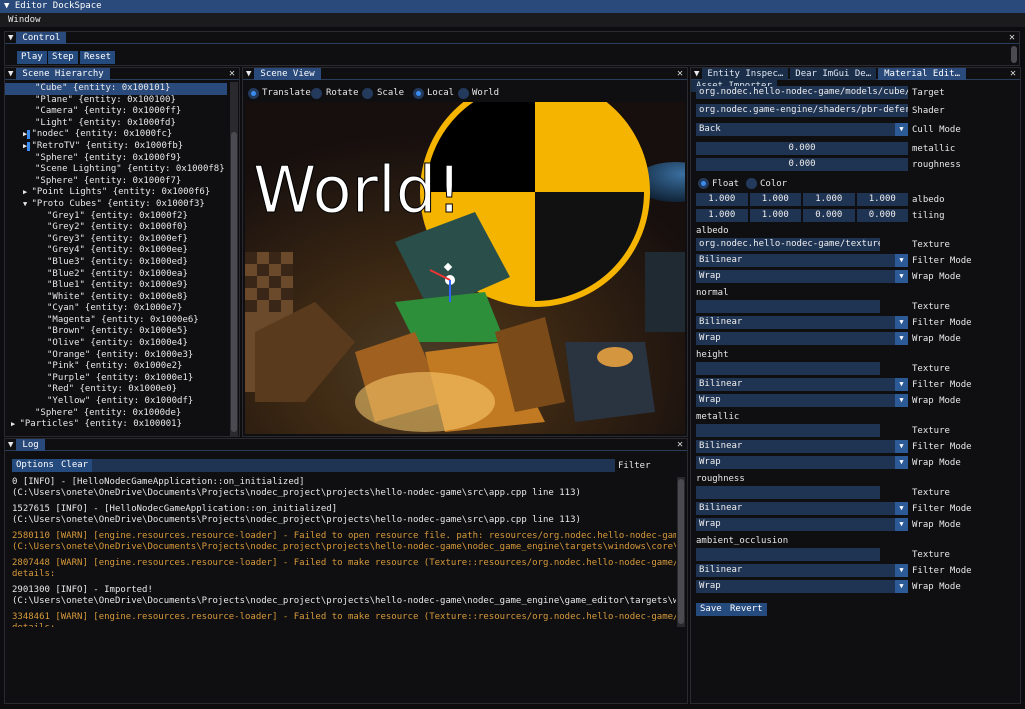 The height and width of the screenshot is (709, 1025). Describe the element at coordinates (746, 609) in the screenshot. I see `revert-button: Revert` at that location.